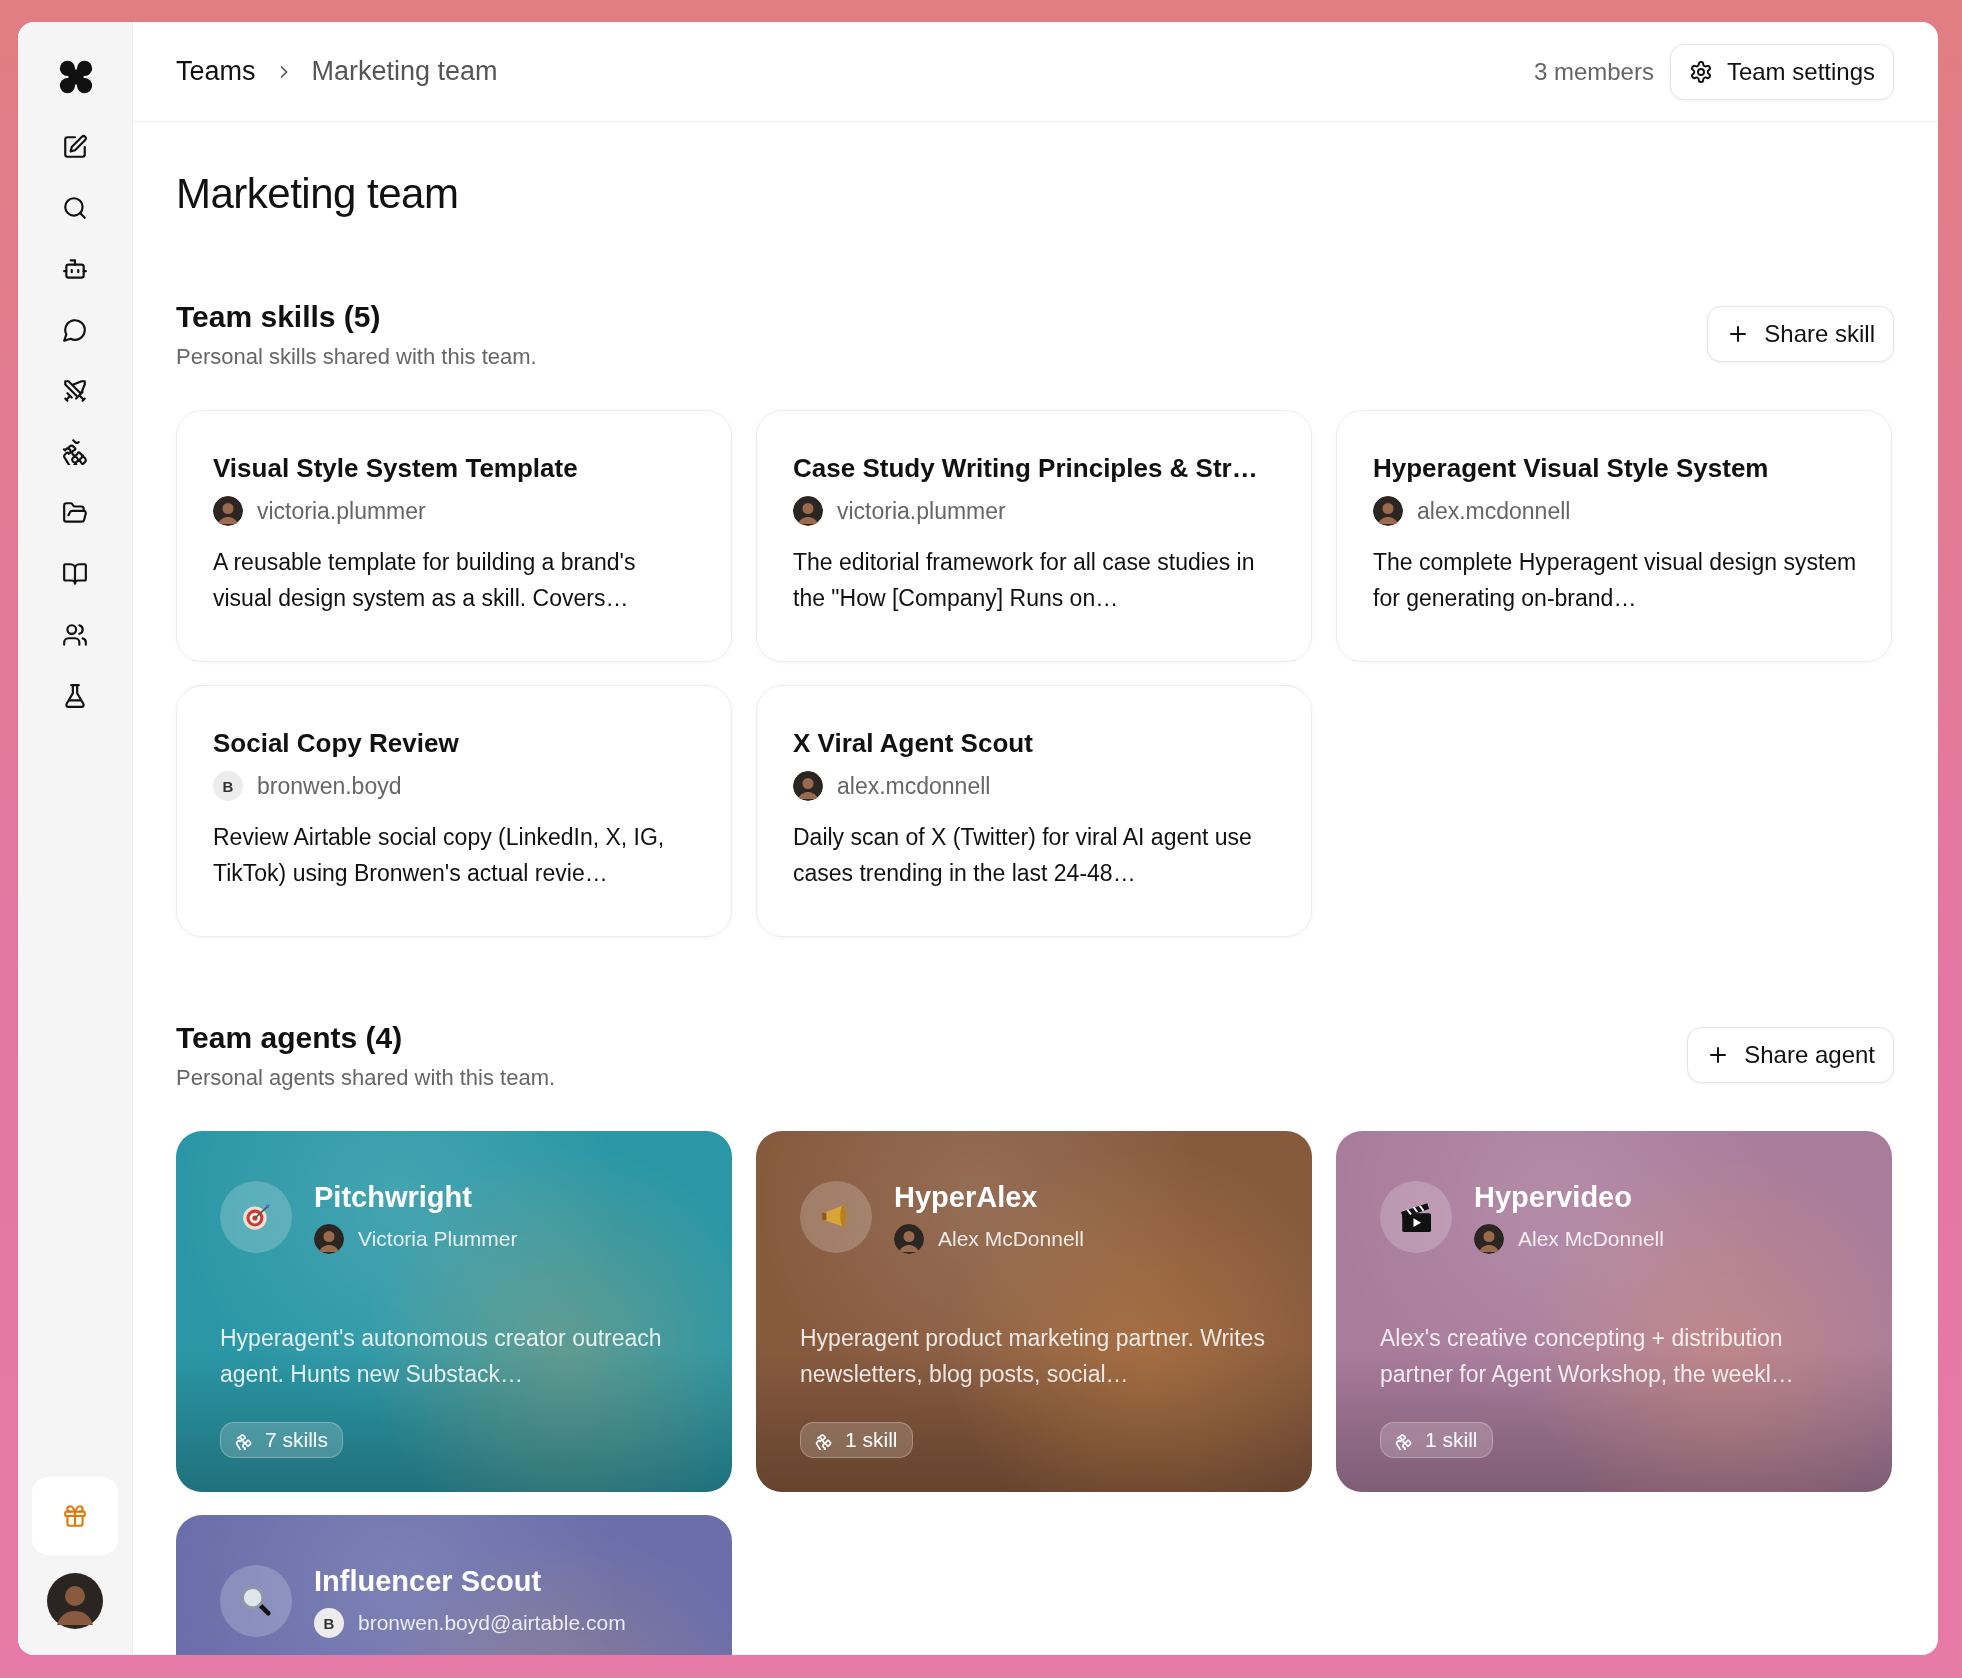  Describe the element at coordinates (1034, 1311) in the screenshot. I see `agent-card: HyperAlex Alex McDonnell Hyperagent product marketing partner. Writes newsletters, blog posts, social… 1 skill` at that location.